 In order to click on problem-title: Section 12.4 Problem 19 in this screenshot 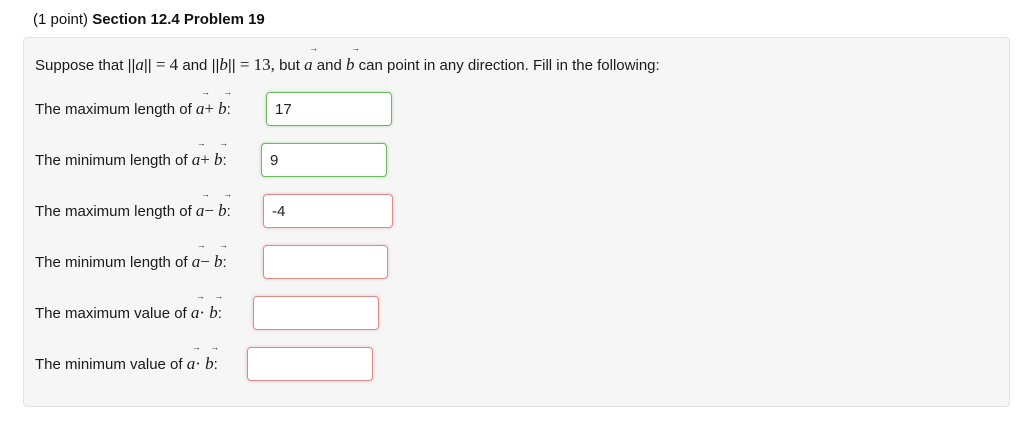, I will do `click(178, 19)`.